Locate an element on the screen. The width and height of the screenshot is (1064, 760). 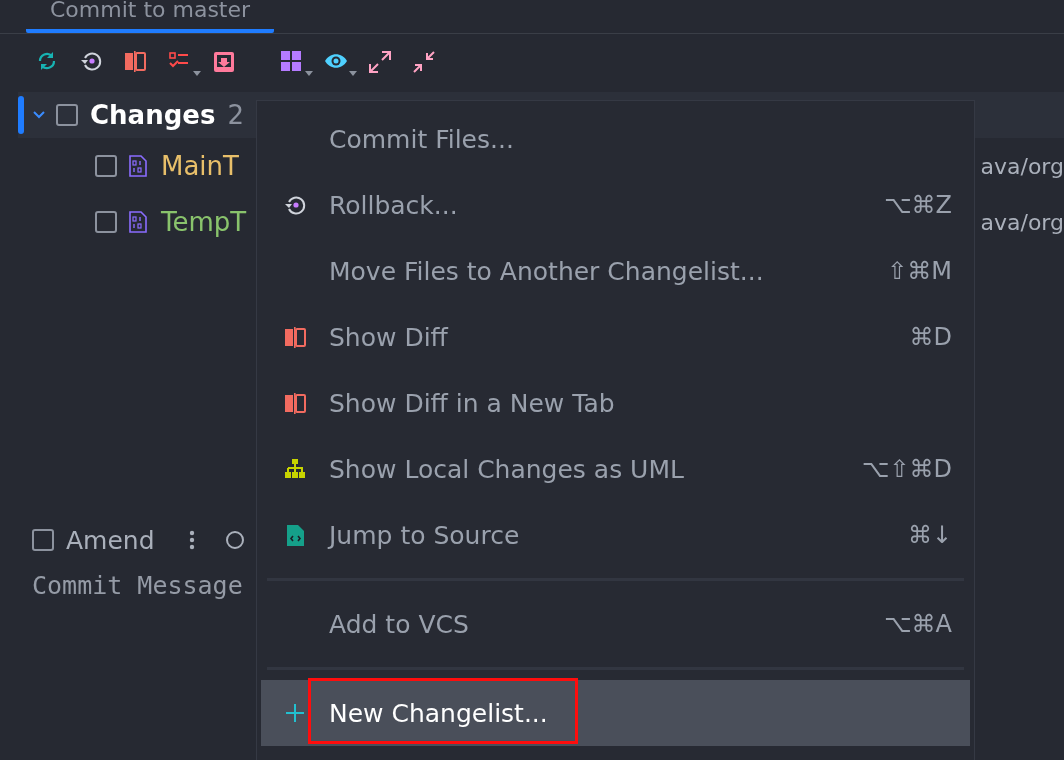
grid-button is located at coordinates (297, 62).